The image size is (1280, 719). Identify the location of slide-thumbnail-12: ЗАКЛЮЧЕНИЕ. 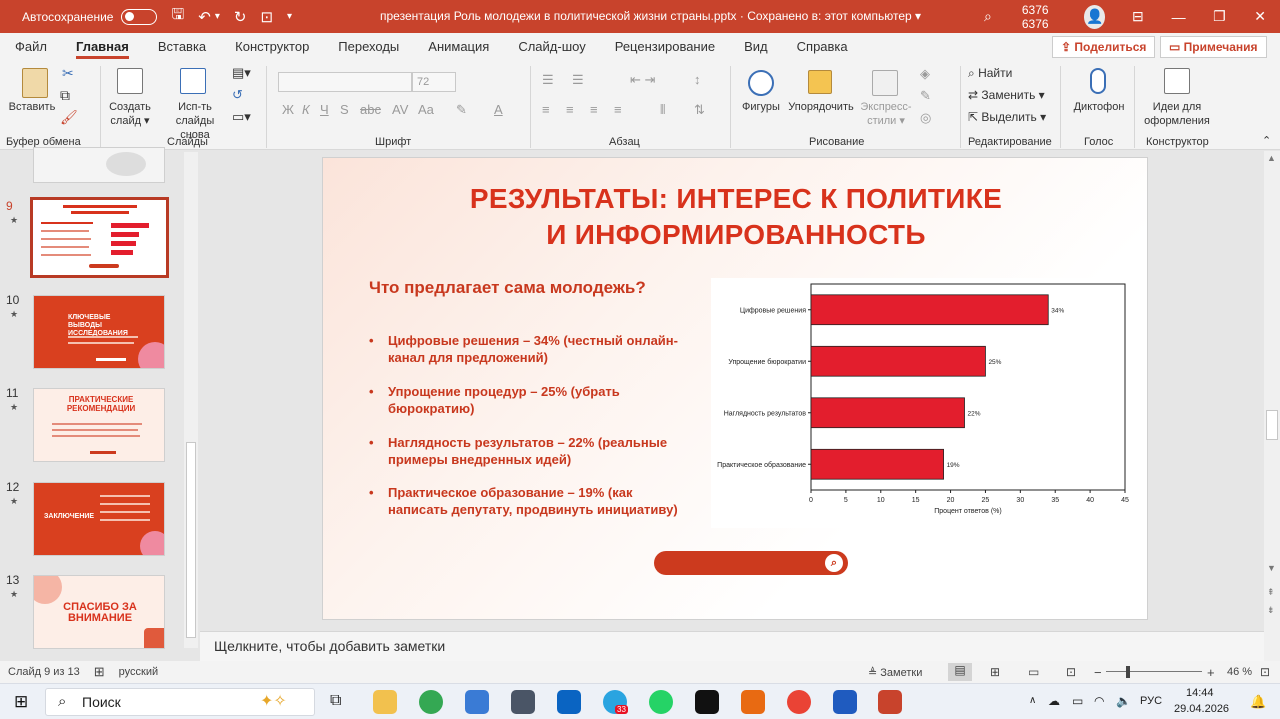
(99, 519).